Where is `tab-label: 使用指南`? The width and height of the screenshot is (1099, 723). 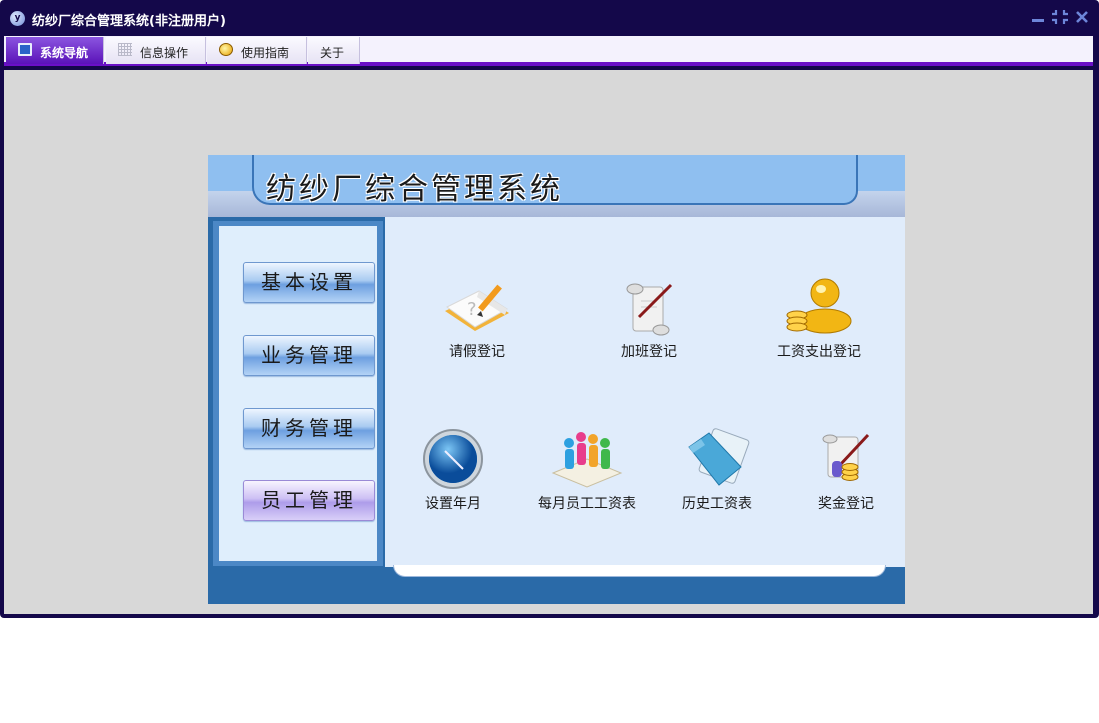
tab-label: 使用指南 is located at coordinates (265, 53).